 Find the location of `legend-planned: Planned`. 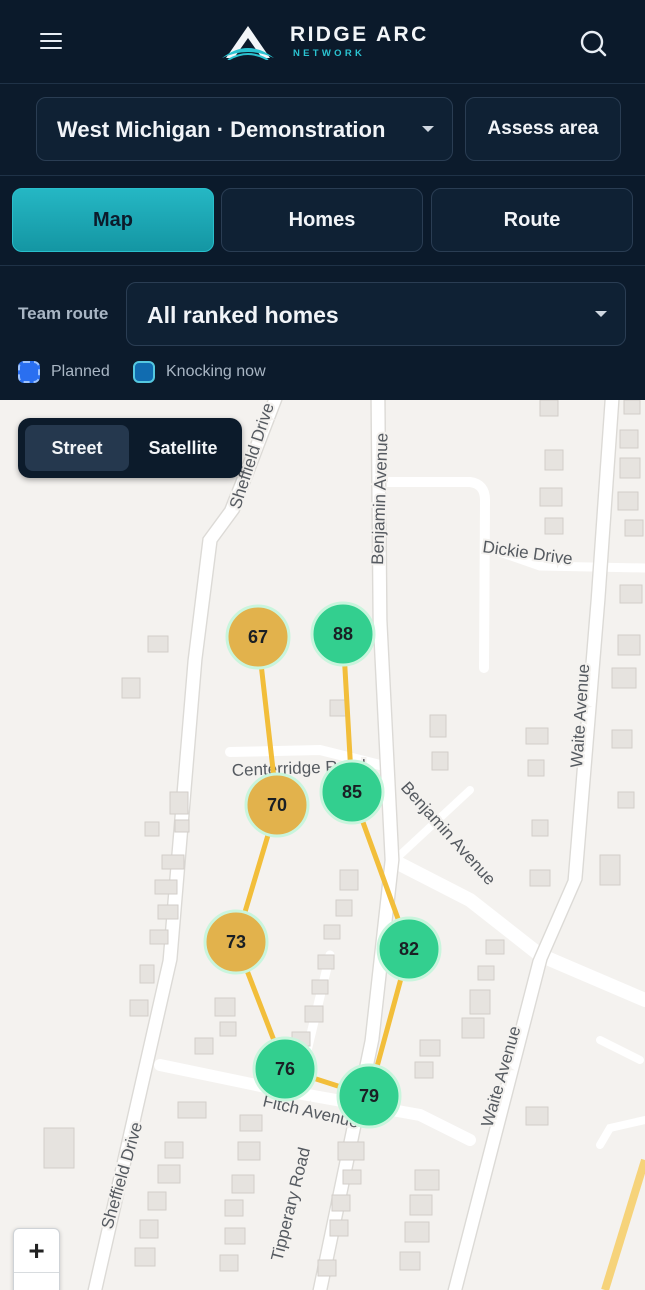

legend-planned: Planned is located at coordinates (64, 372).